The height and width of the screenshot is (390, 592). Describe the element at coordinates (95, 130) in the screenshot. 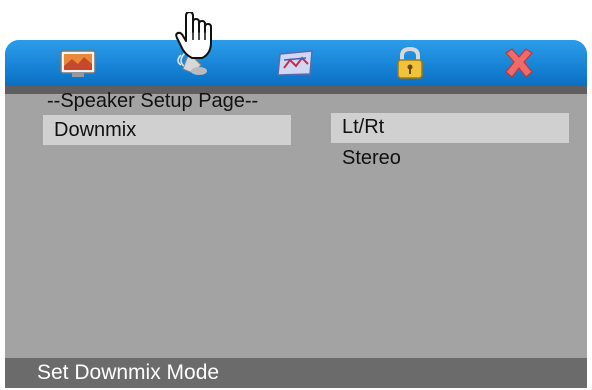

I see `setting-item-label: Downmix` at that location.